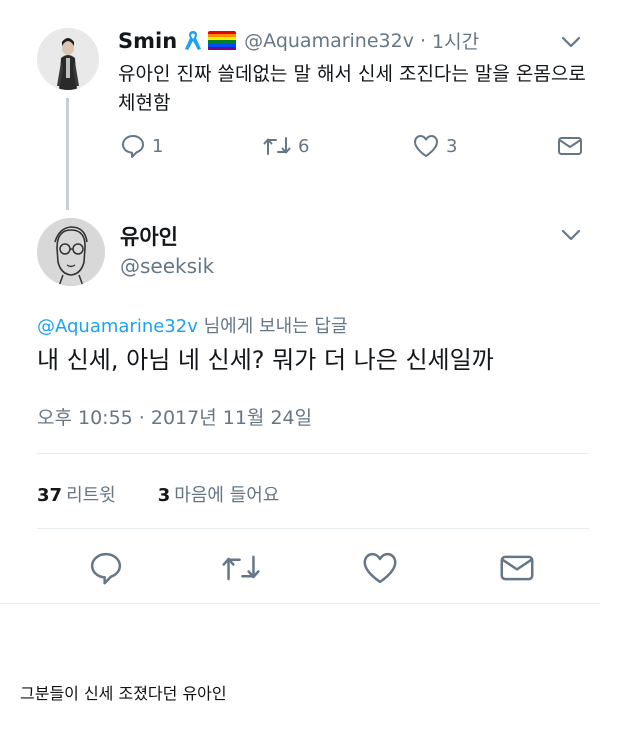 The height and width of the screenshot is (739, 620). Describe the element at coordinates (352, 88) in the screenshot. I see `tweet-text: 유아인 진짜 쓸데없는 말 해서 신세 조진다는 말을 온몸으로 체현함` at that location.